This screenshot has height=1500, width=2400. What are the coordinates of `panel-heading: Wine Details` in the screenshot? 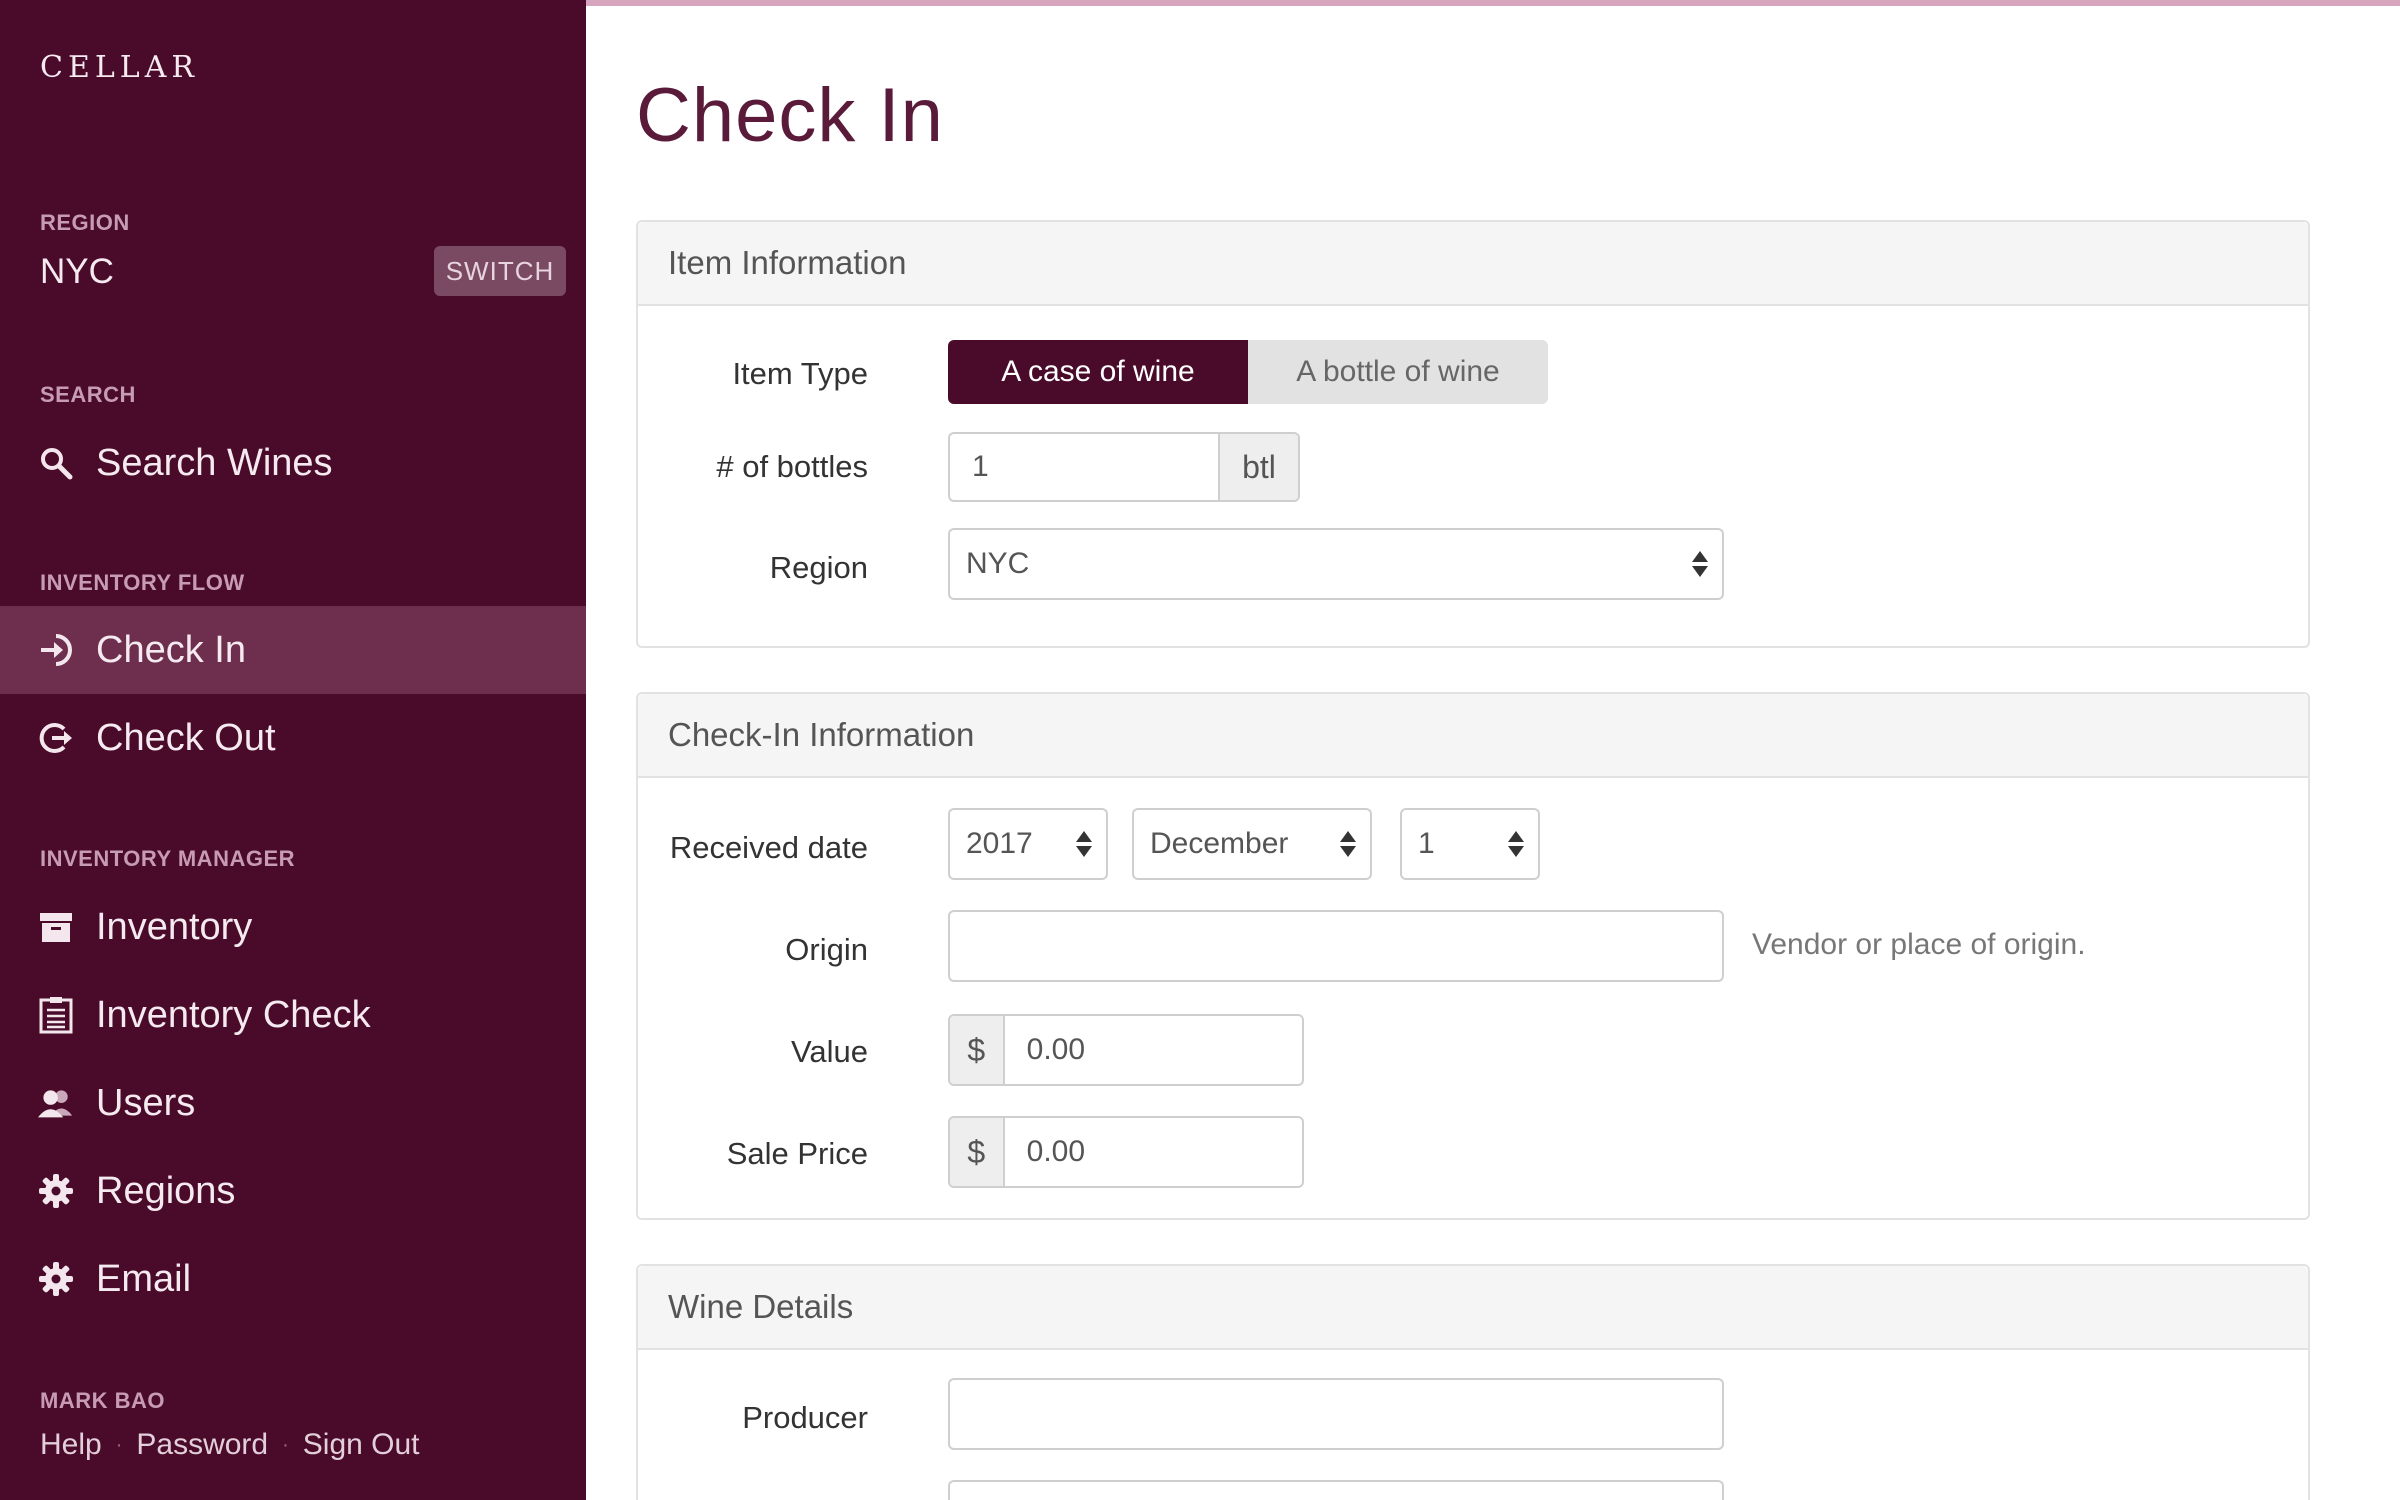 It's located at (1473, 1308).